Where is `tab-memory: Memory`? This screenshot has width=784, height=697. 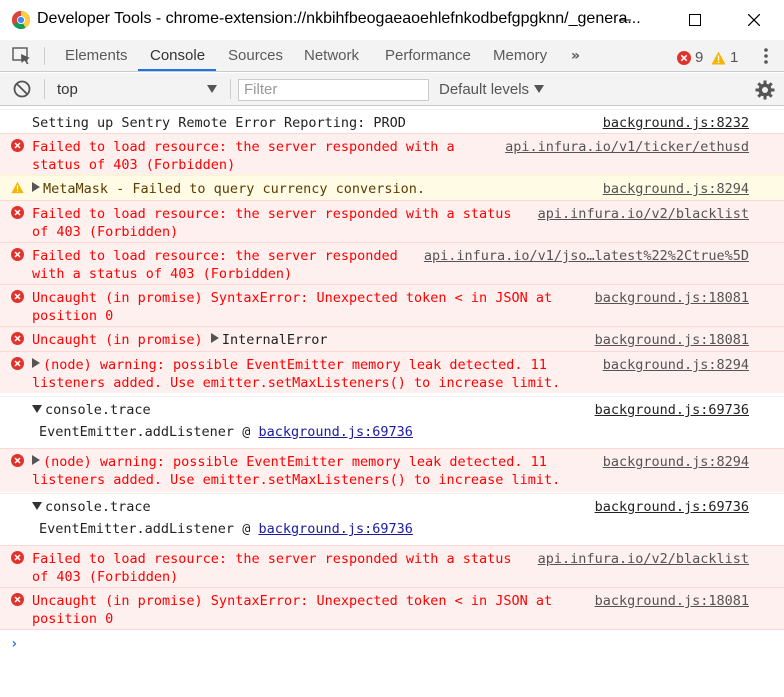 tab-memory: Memory is located at coordinates (520, 56).